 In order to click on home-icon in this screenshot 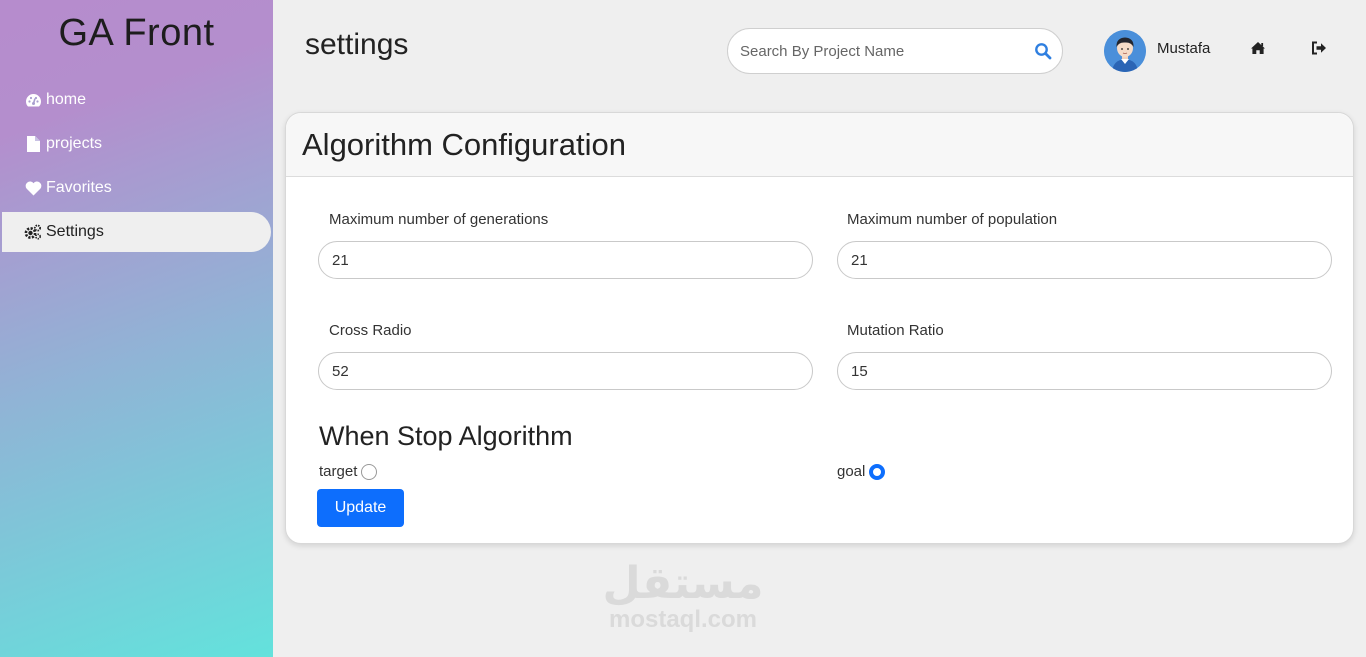, I will do `click(1258, 48)`.